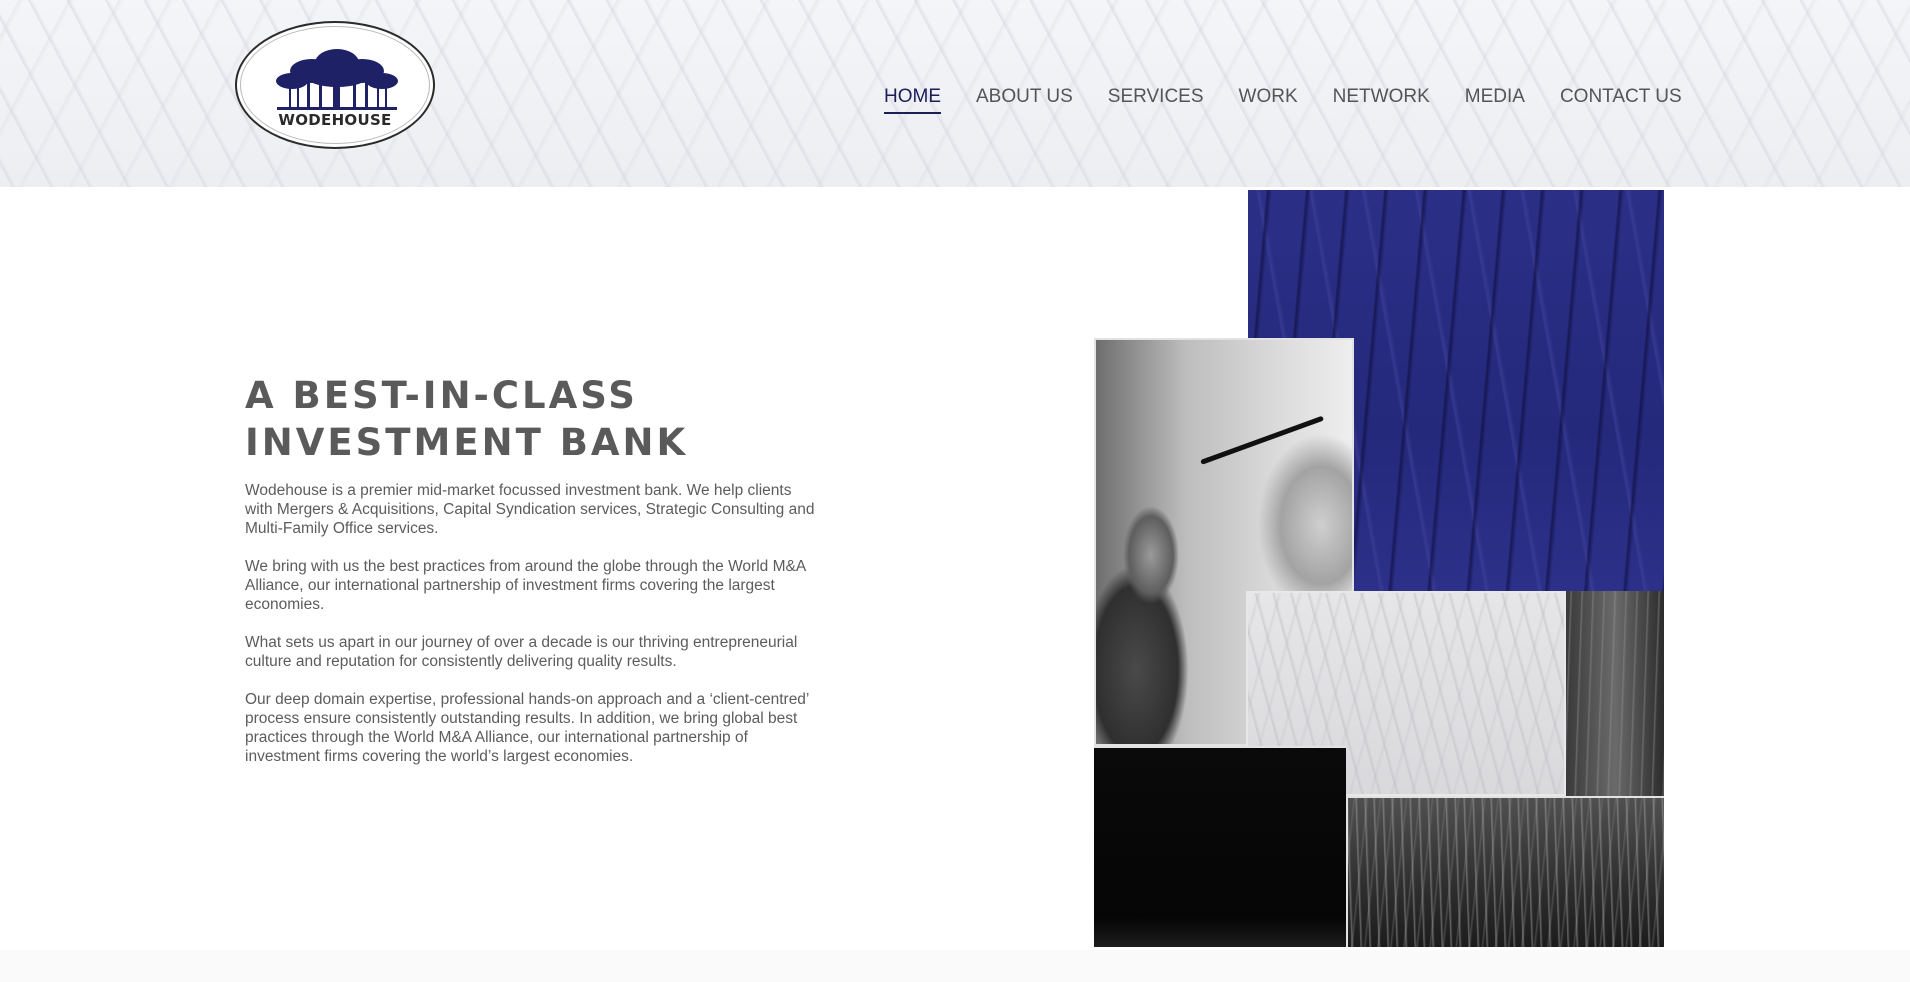 The image size is (1910, 982). What do you see at coordinates (1024, 100) in the screenshot?
I see `nav-item-about-us: ABOUT US` at bounding box center [1024, 100].